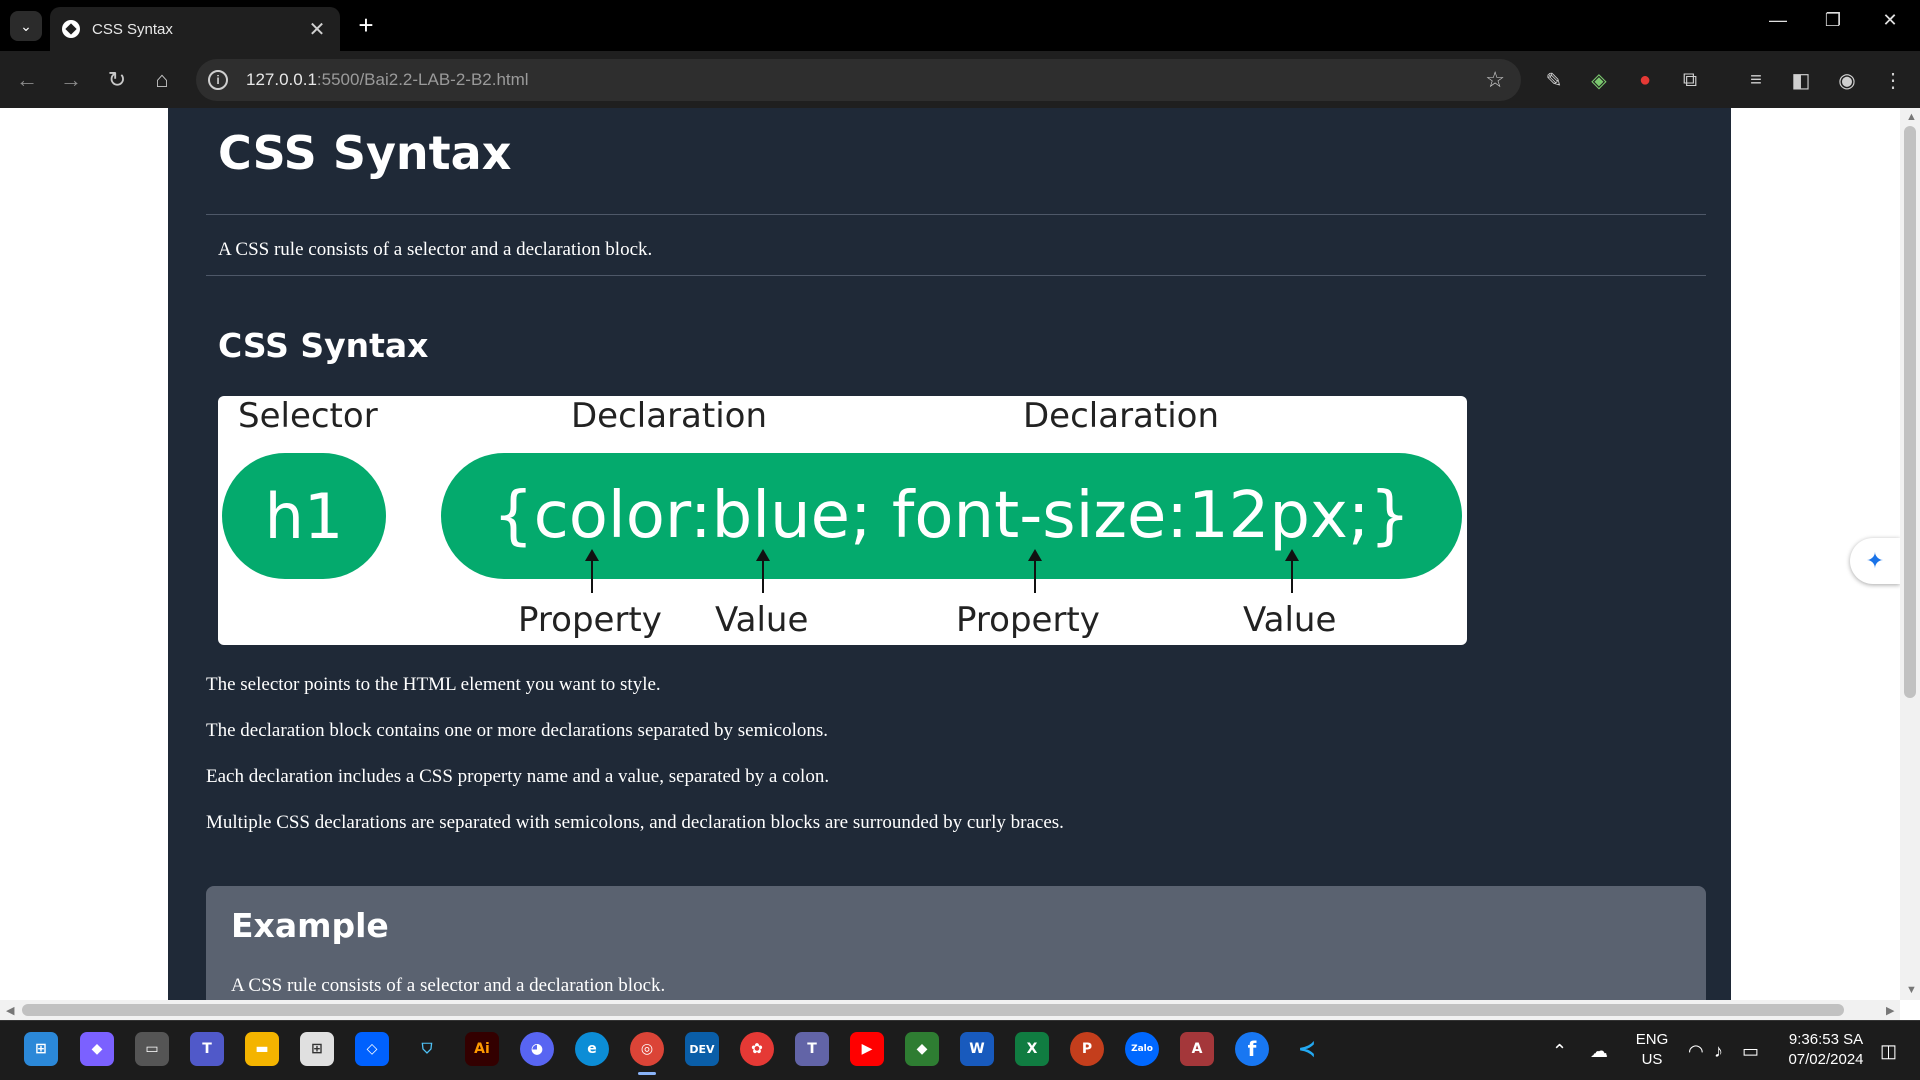  I want to click on favicon-icon, so click(71, 29).